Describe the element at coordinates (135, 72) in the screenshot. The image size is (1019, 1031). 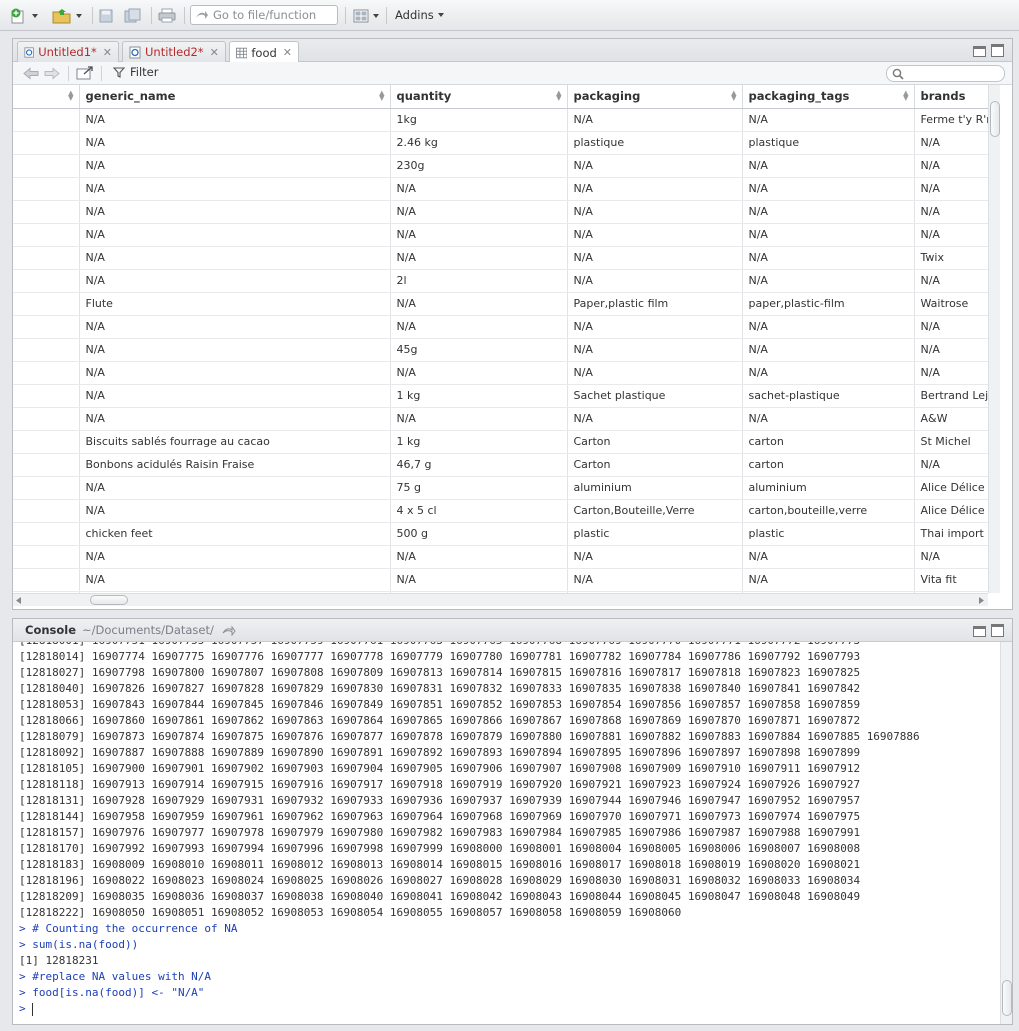
I see `filter-button: Filter` at that location.